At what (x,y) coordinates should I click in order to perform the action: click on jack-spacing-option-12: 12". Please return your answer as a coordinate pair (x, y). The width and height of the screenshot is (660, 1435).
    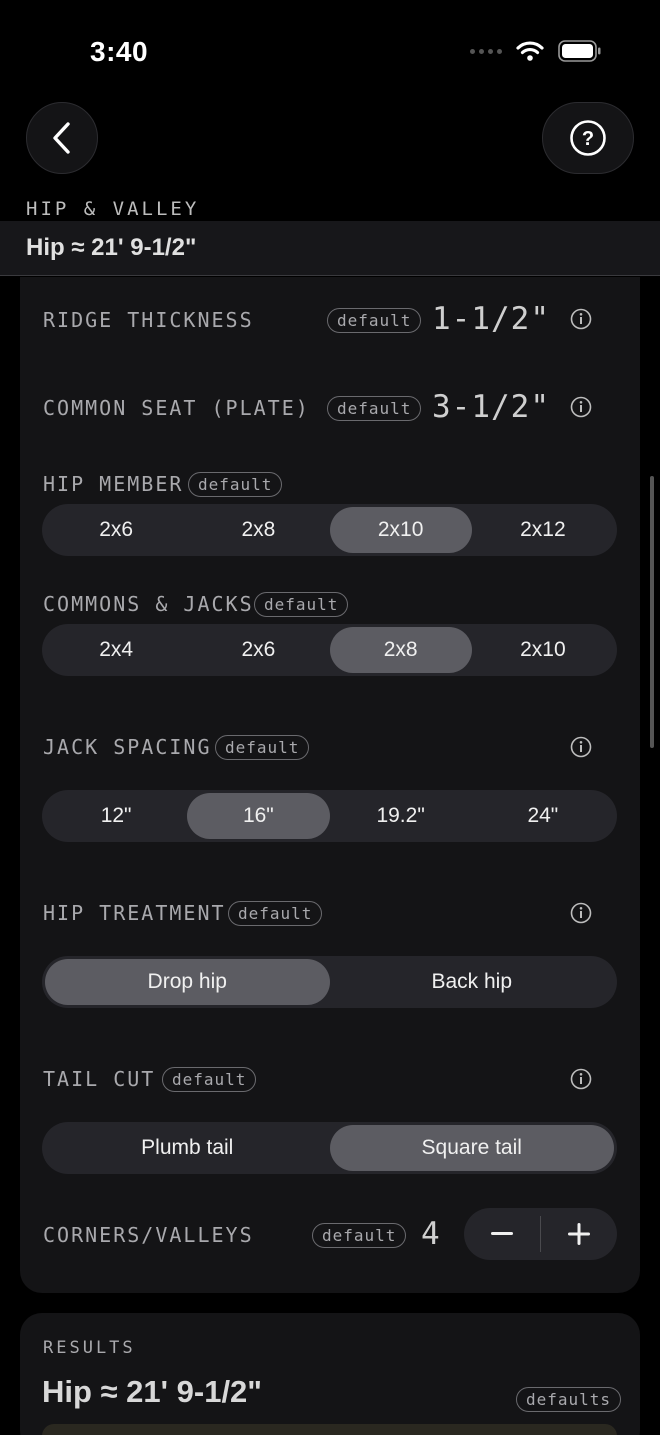
    Looking at the image, I should click on (116, 816).